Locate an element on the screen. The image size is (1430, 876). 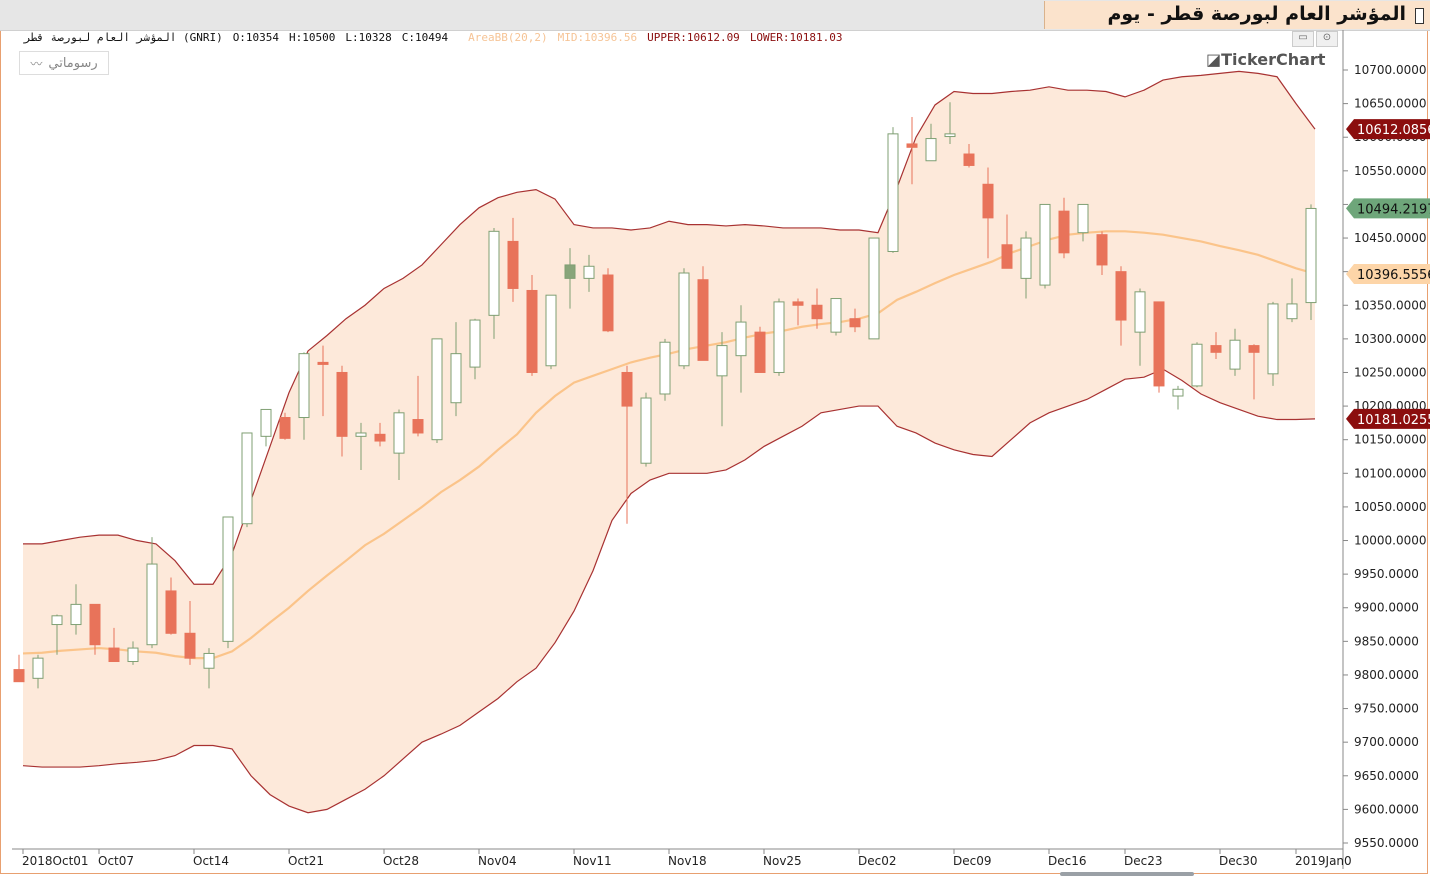
y-tick-label: 9800.0000 is located at coordinates (1386, 675).